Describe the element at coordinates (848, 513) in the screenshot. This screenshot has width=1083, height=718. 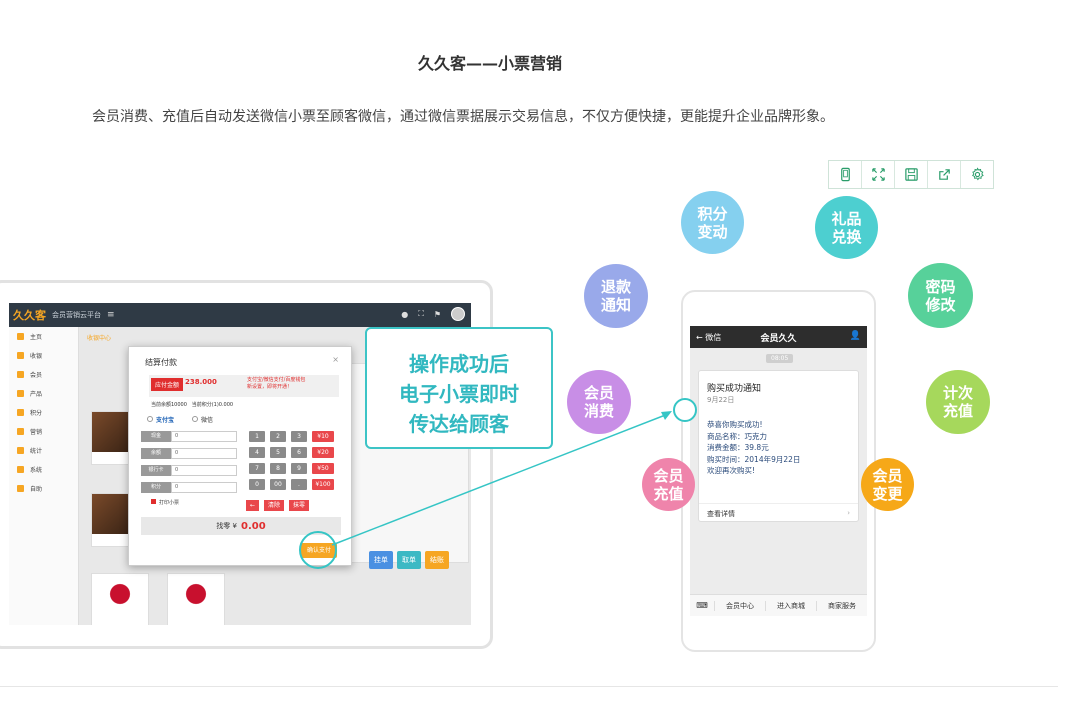
I see `chevron-right-icon: ›` at that location.